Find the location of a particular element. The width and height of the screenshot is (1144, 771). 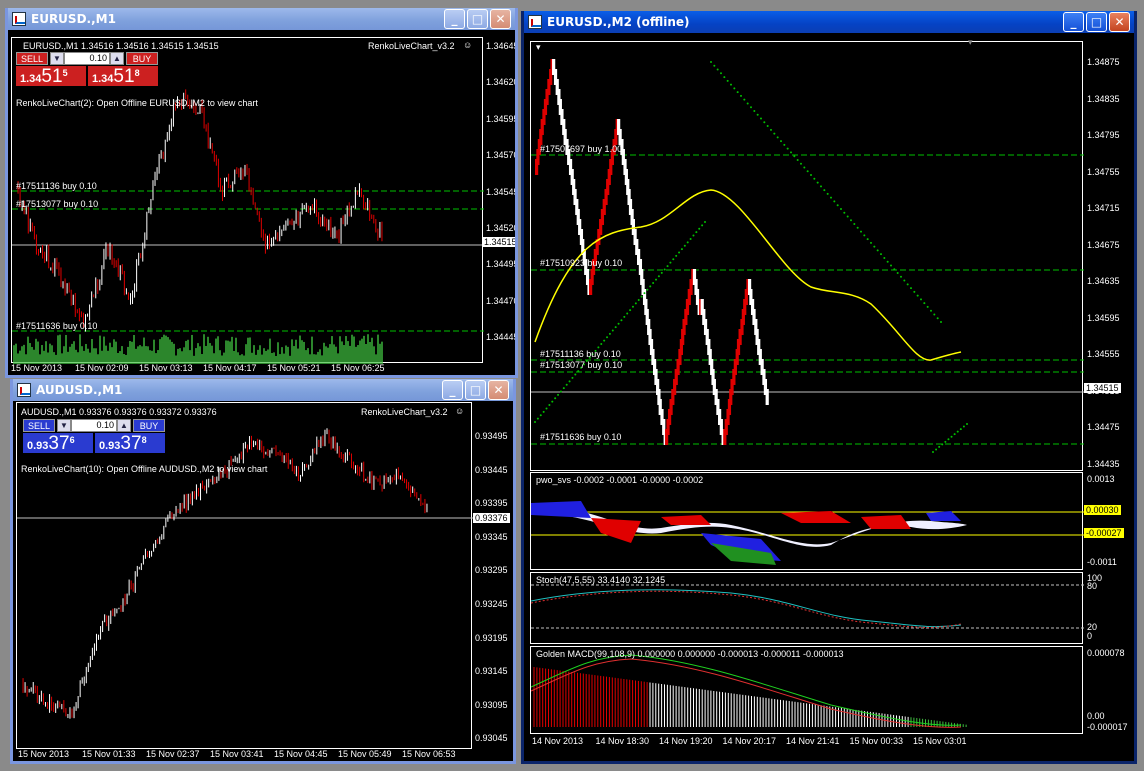

time-tick: 15 Nov 02:09 is located at coordinates (102, 368).